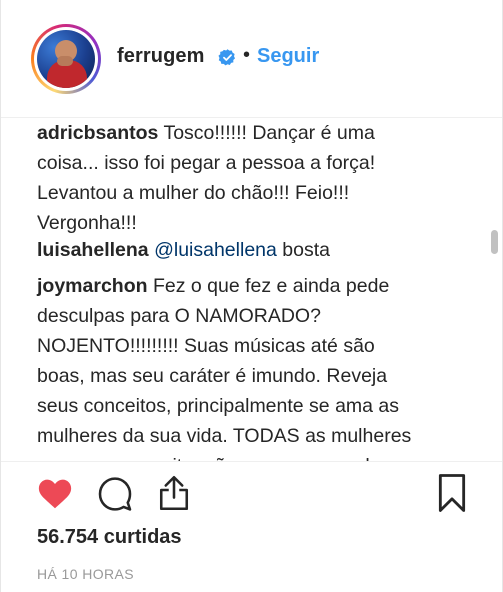 The image size is (503, 592). Describe the element at coordinates (179, 316) in the screenshot. I see `comment-text: desculpas para O NAMORADO?` at that location.